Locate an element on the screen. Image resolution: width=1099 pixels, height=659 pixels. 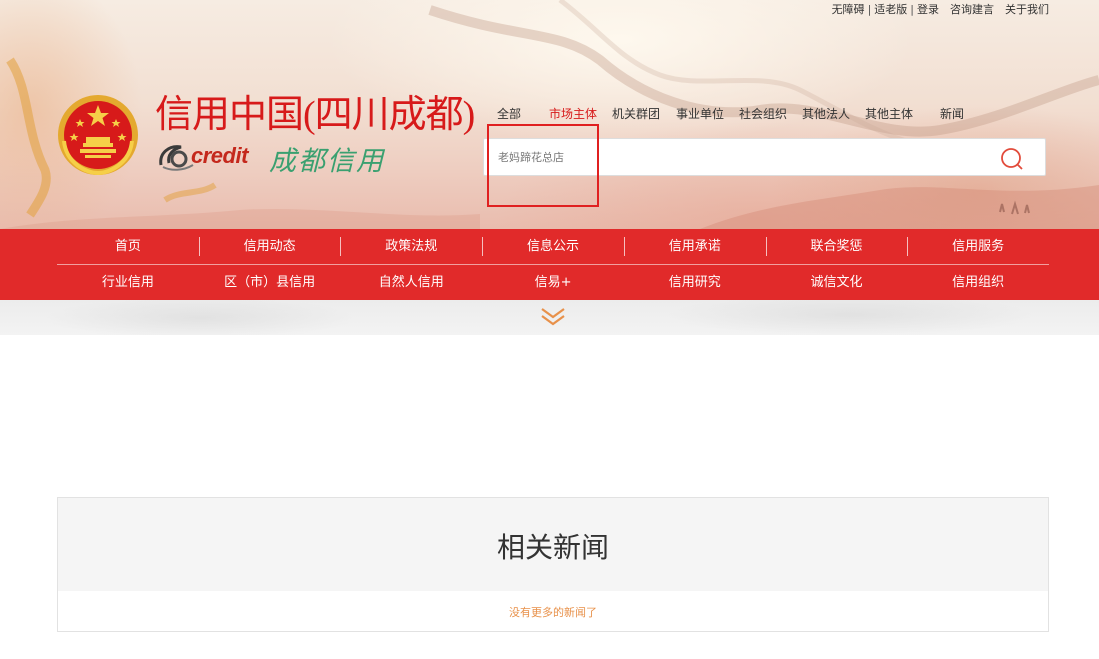
tab-other-entities: 其他主体 is located at coordinates (889, 113).